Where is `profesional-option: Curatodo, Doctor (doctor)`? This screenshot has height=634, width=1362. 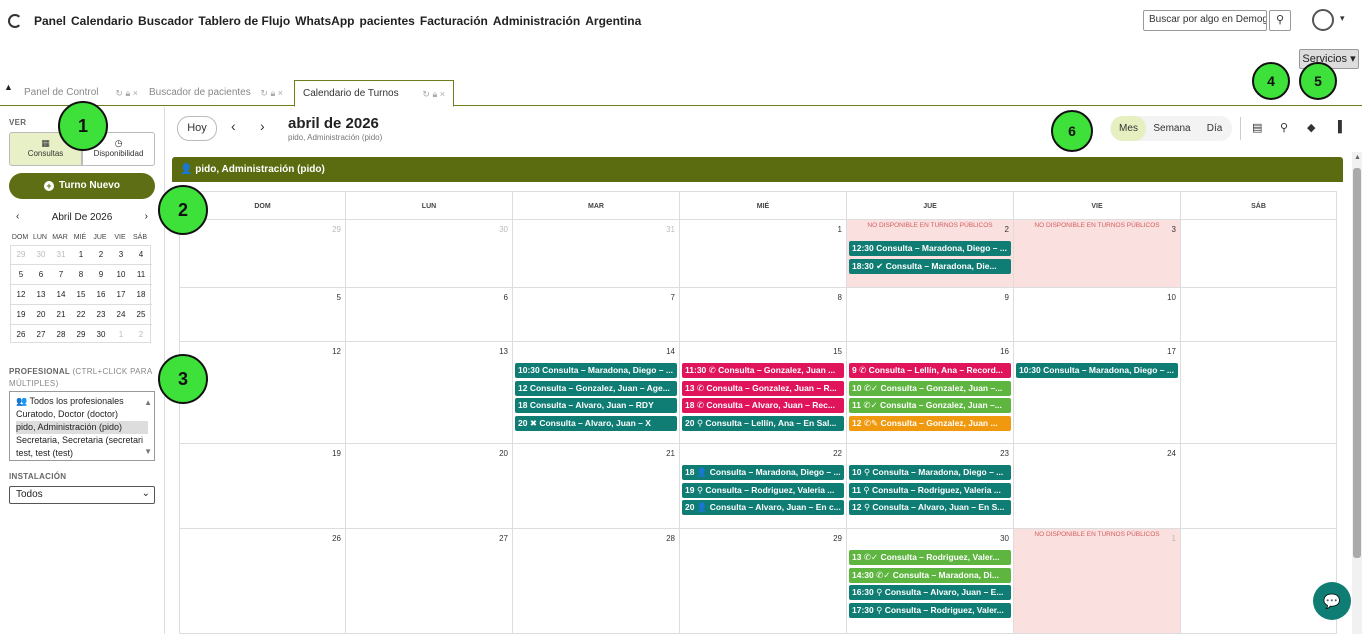
profesional-option: Curatodo, Doctor (doctor) is located at coordinates (82, 414).